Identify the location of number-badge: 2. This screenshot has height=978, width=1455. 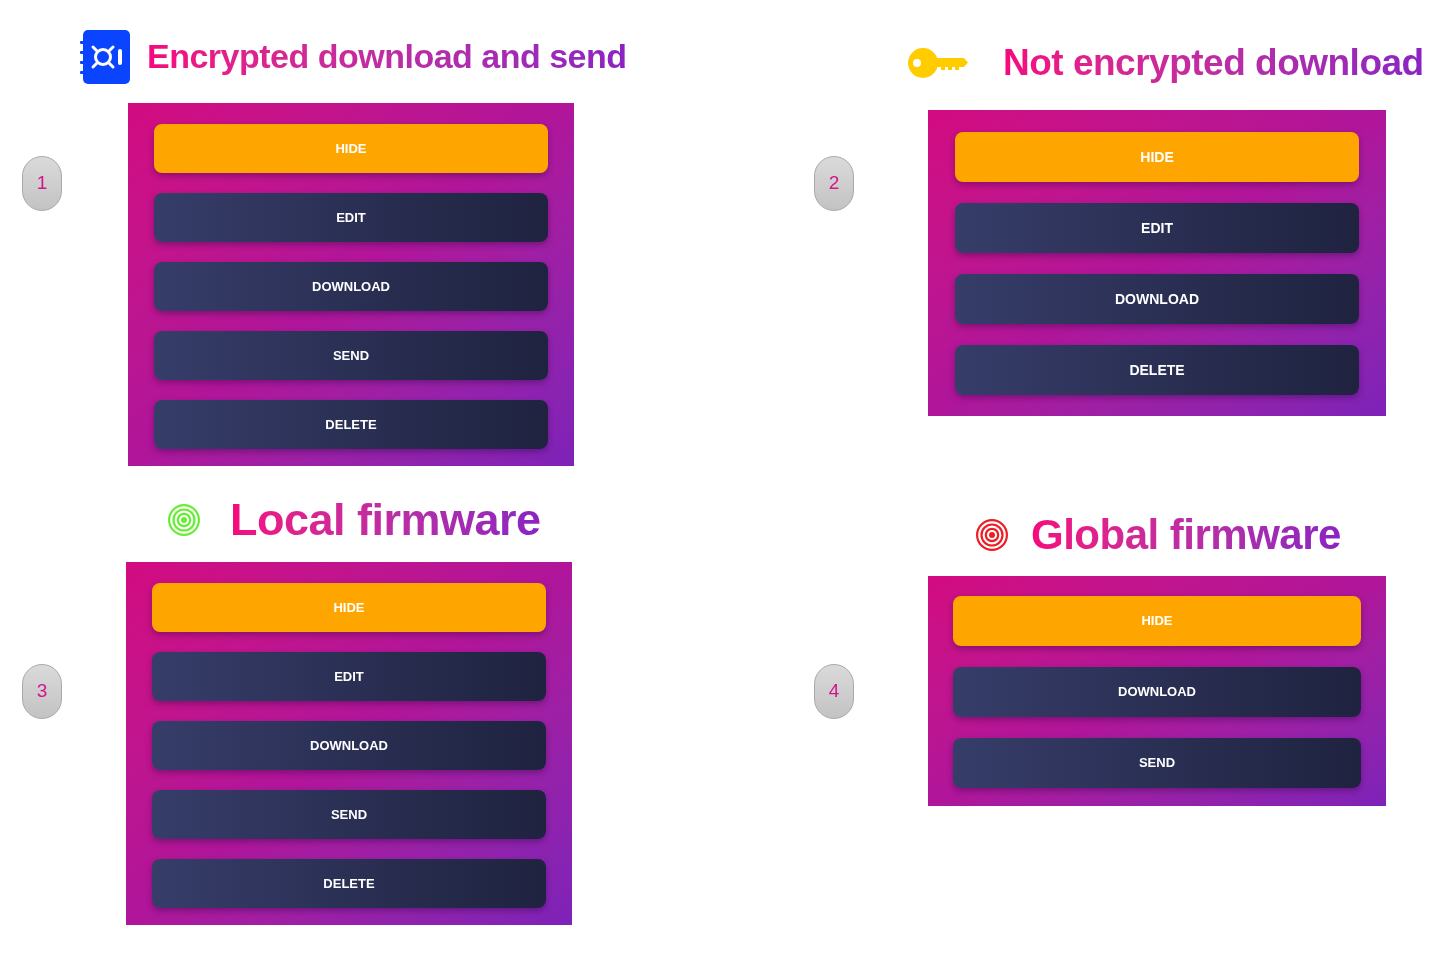
(834, 183).